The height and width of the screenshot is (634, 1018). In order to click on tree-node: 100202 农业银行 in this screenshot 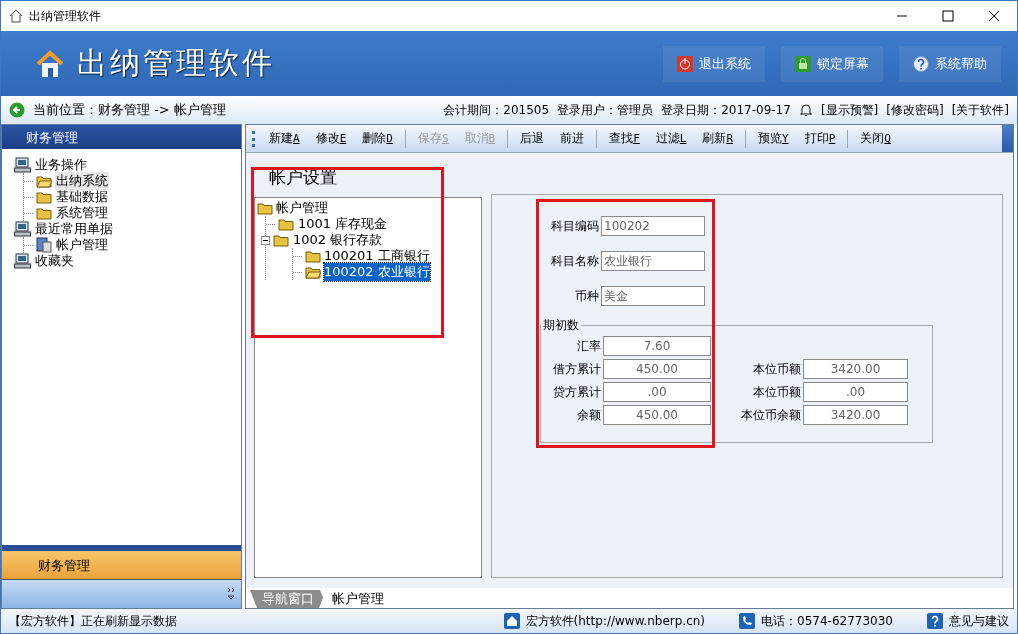, I will do `click(377, 272)`.